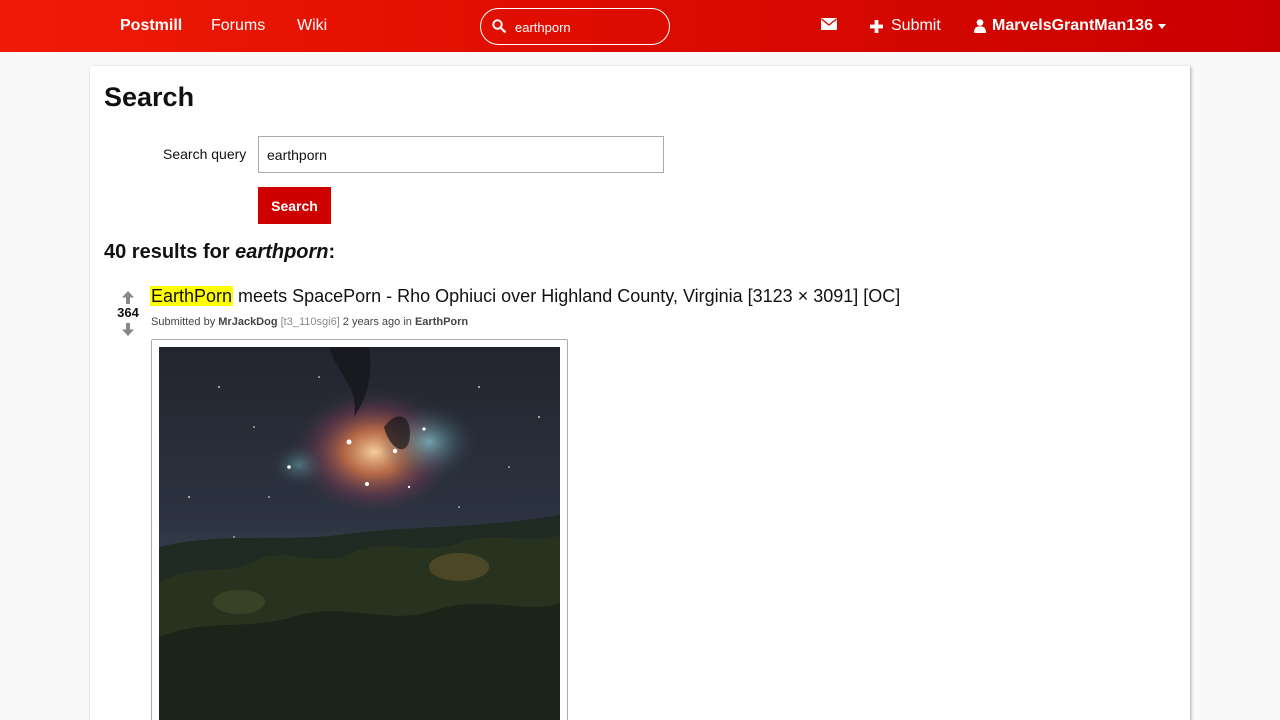 Image resolution: width=1280 pixels, height=720 pixels. Describe the element at coordinates (499, 26) in the screenshot. I see `search-icon` at that location.